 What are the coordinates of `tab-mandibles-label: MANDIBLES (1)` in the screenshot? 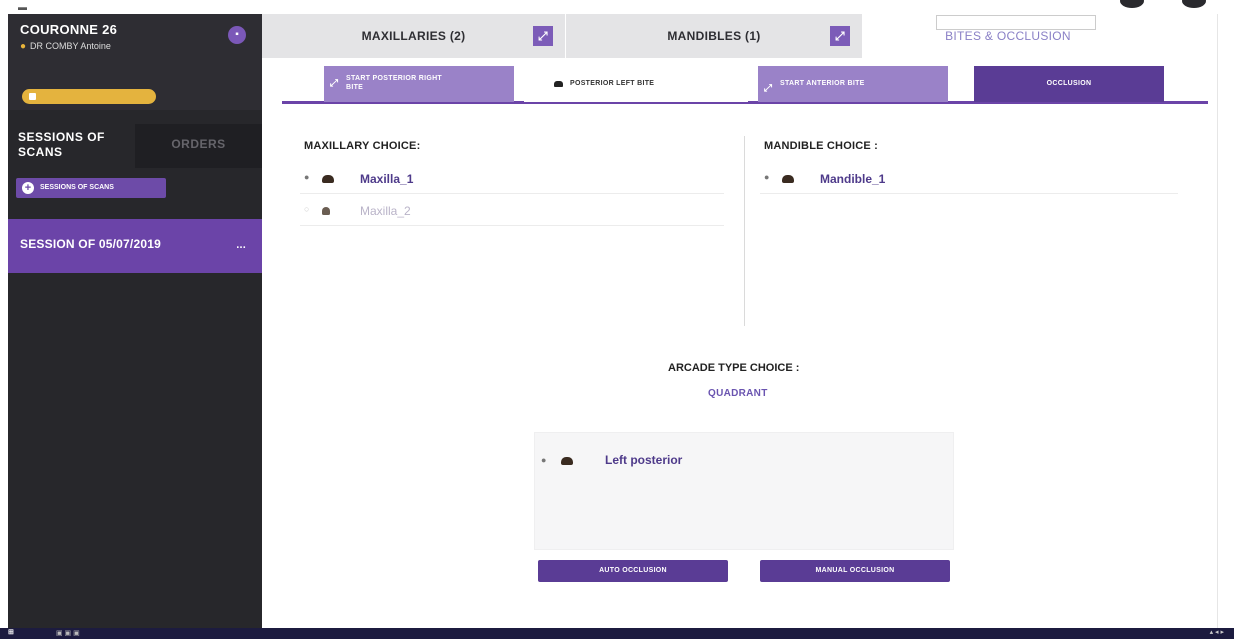 It's located at (714, 36).